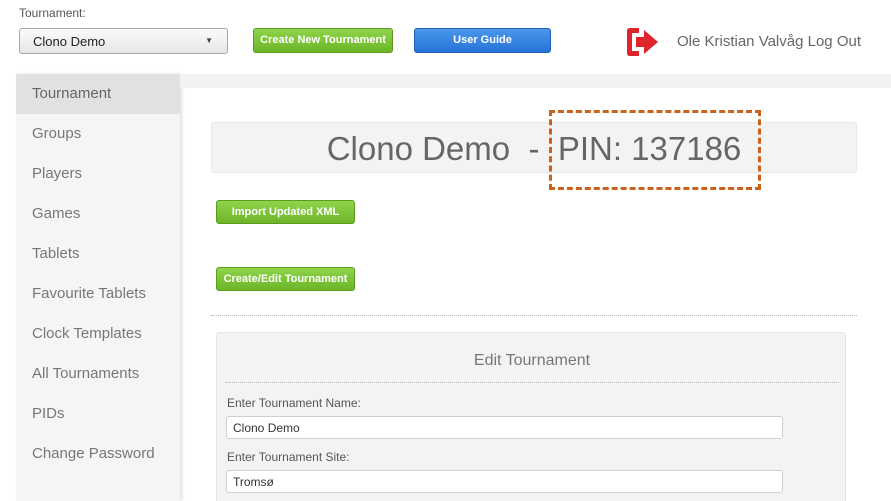 The image size is (891, 501). What do you see at coordinates (98, 134) in the screenshot?
I see `sidebar-item-groups: Groups` at bounding box center [98, 134].